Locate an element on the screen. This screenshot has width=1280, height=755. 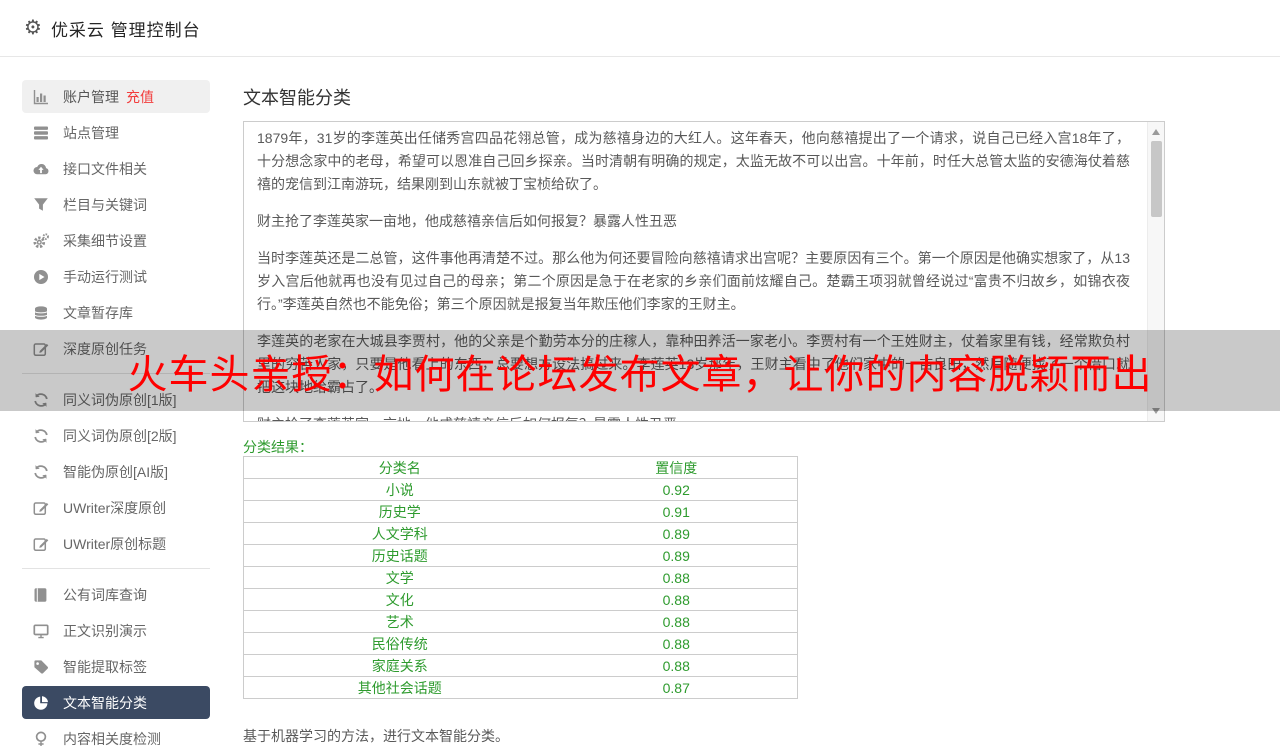
sidebar-item-label: 内容相关度检测 is located at coordinates (112, 738).